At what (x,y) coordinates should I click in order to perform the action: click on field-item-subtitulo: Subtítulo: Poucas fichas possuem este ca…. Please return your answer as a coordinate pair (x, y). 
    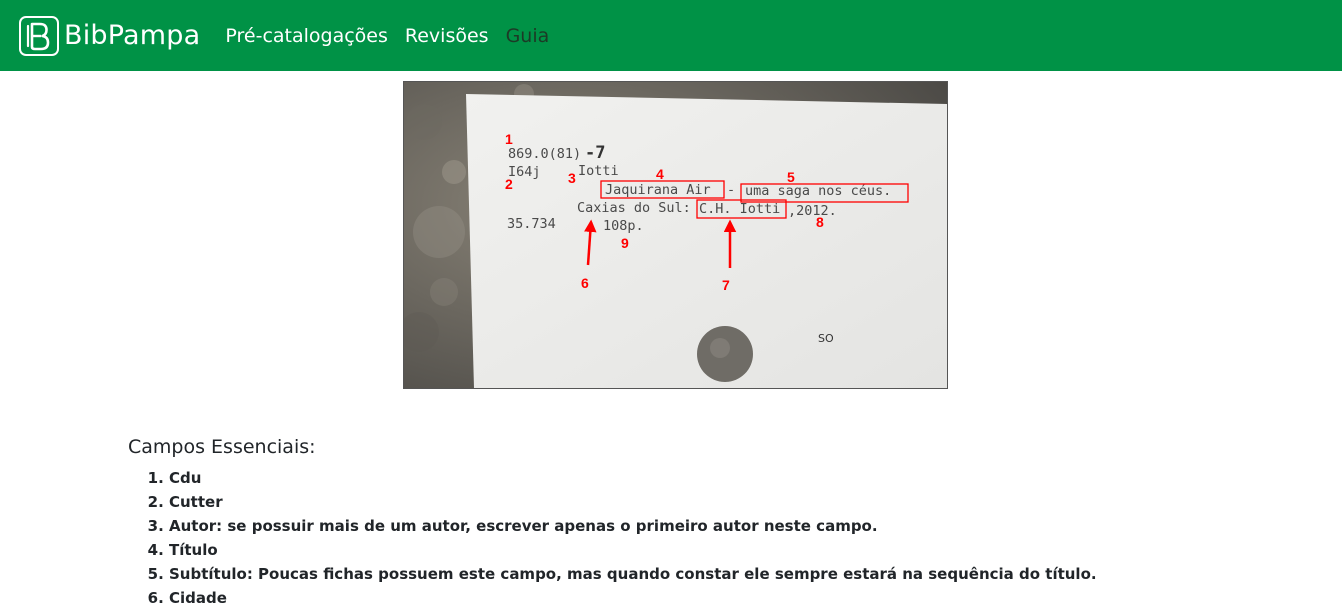
    Looking at the image, I should click on (633, 574).